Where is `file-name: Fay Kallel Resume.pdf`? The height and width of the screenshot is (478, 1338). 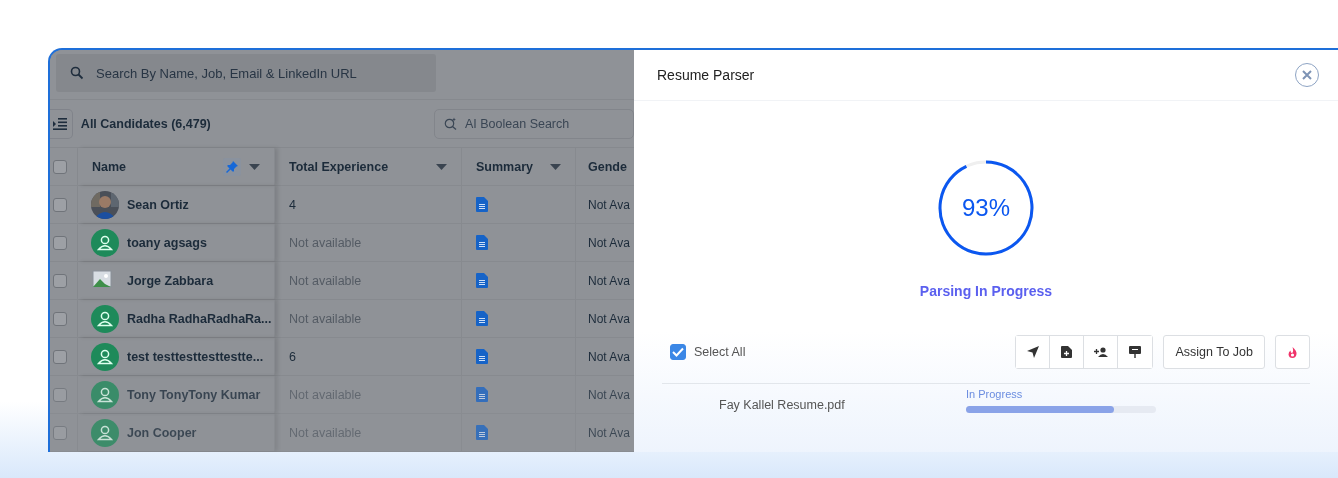 file-name: Fay Kallel Resume.pdf is located at coordinates (782, 404).